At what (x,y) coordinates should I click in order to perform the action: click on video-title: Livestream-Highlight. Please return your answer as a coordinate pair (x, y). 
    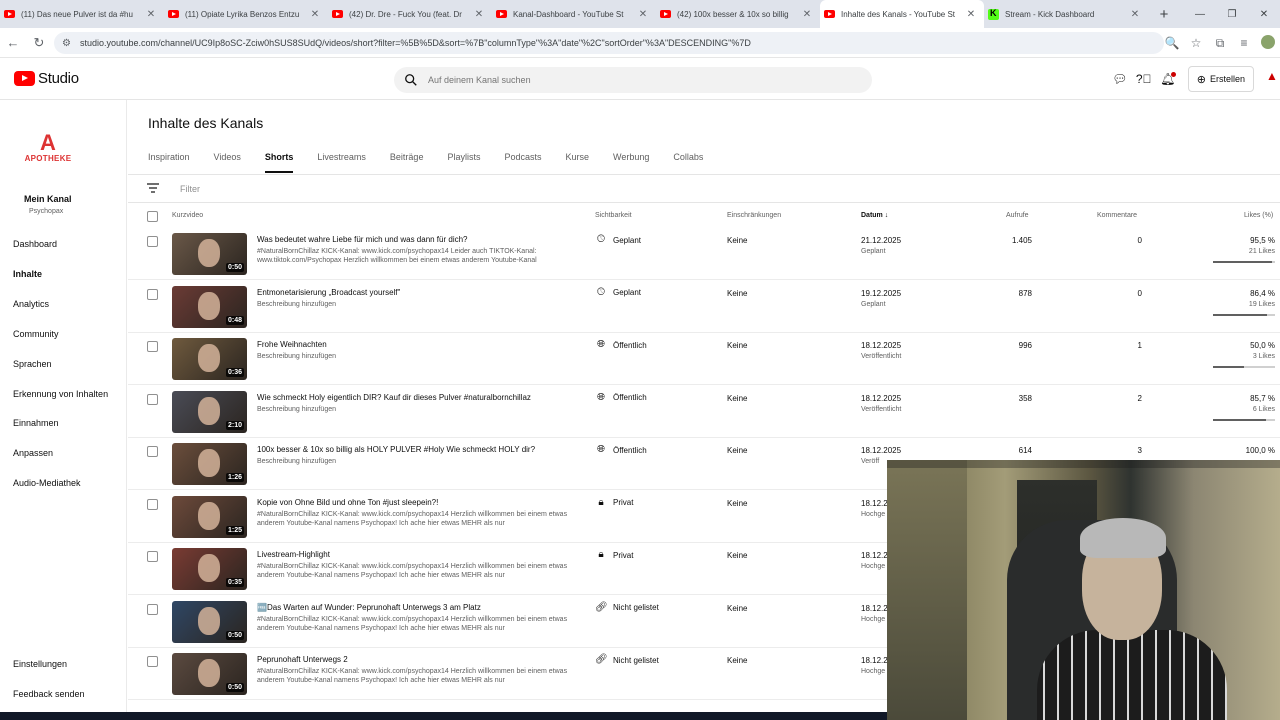
    Looking at the image, I should click on (293, 554).